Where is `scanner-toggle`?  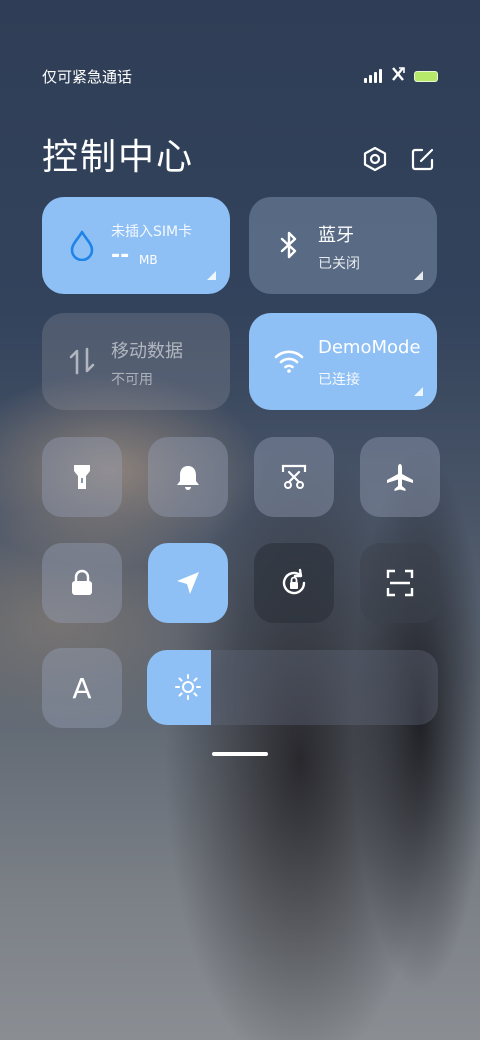 scanner-toggle is located at coordinates (400, 583).